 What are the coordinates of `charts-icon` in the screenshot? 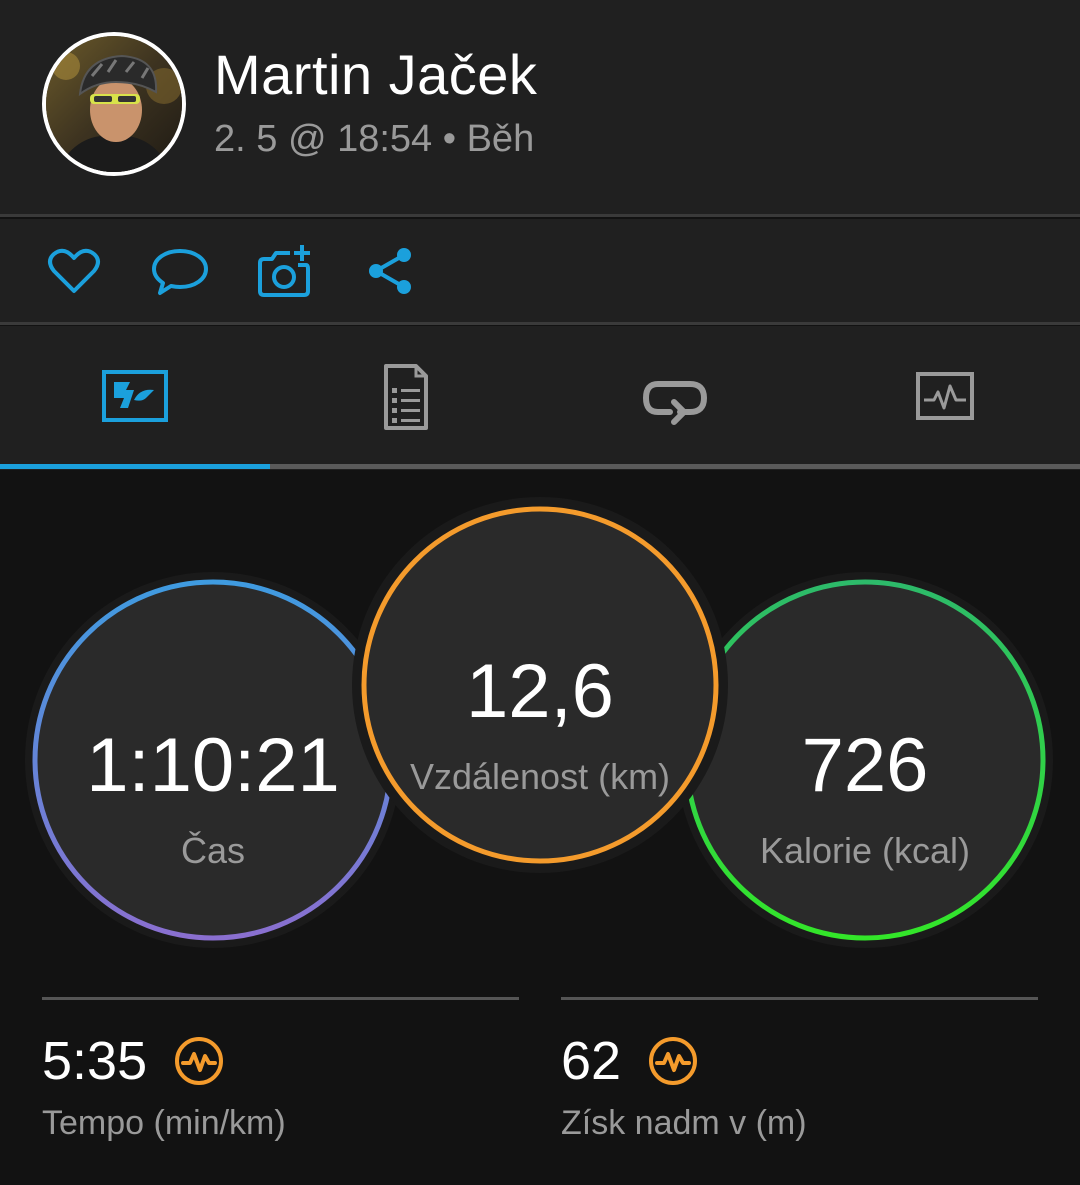 It's located at (945, 396).